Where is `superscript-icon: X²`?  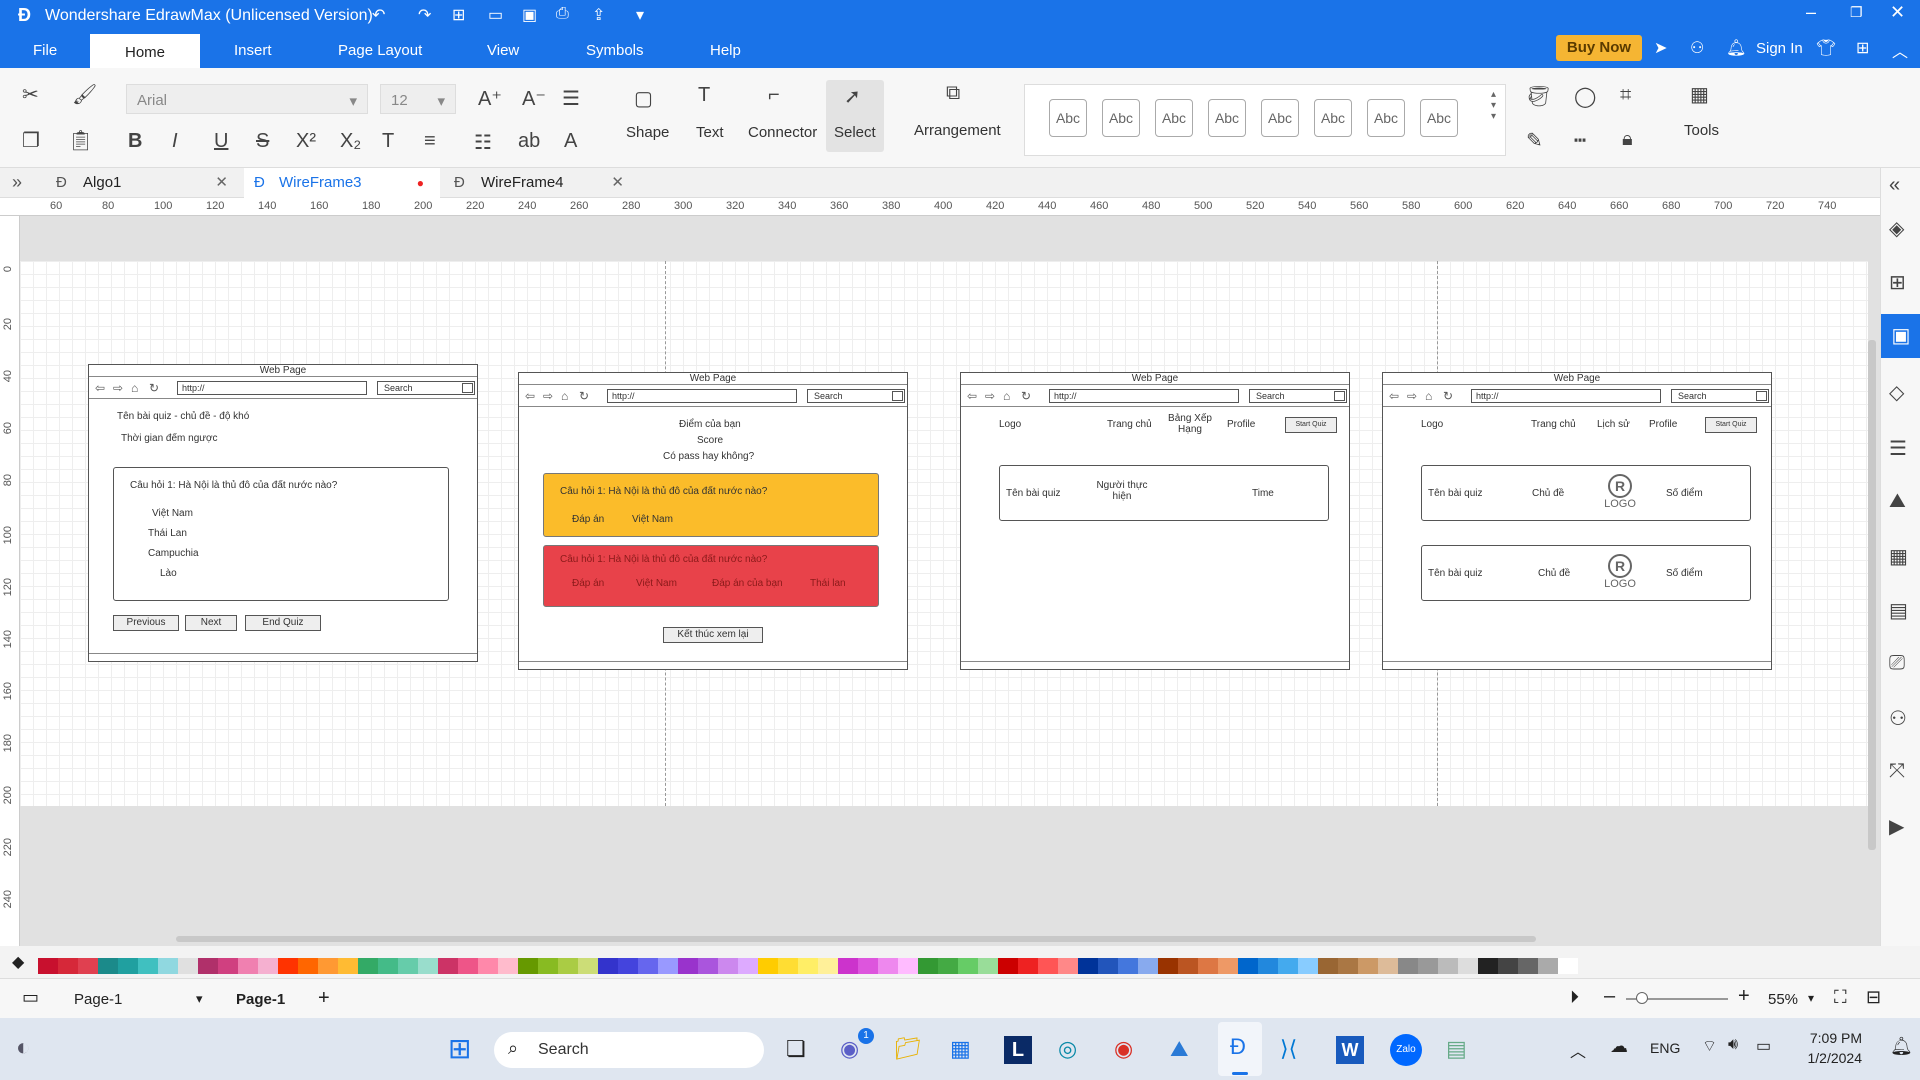
superscript-icon: X² is located at coordinates (306, 141).